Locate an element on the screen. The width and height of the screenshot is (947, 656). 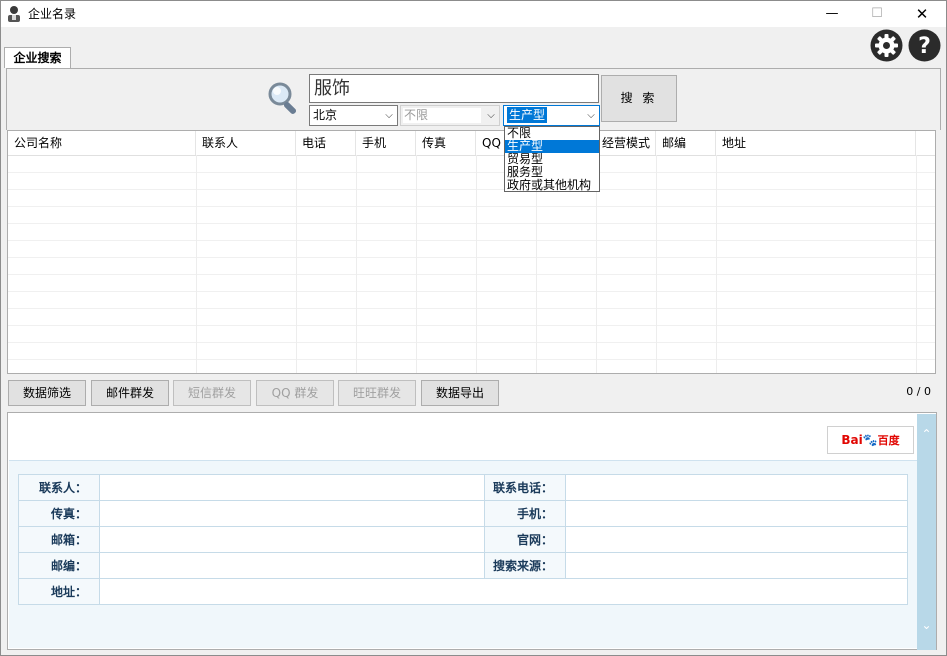
baidu-paw-icon: 🐾 is located at coordinates (870, 440).